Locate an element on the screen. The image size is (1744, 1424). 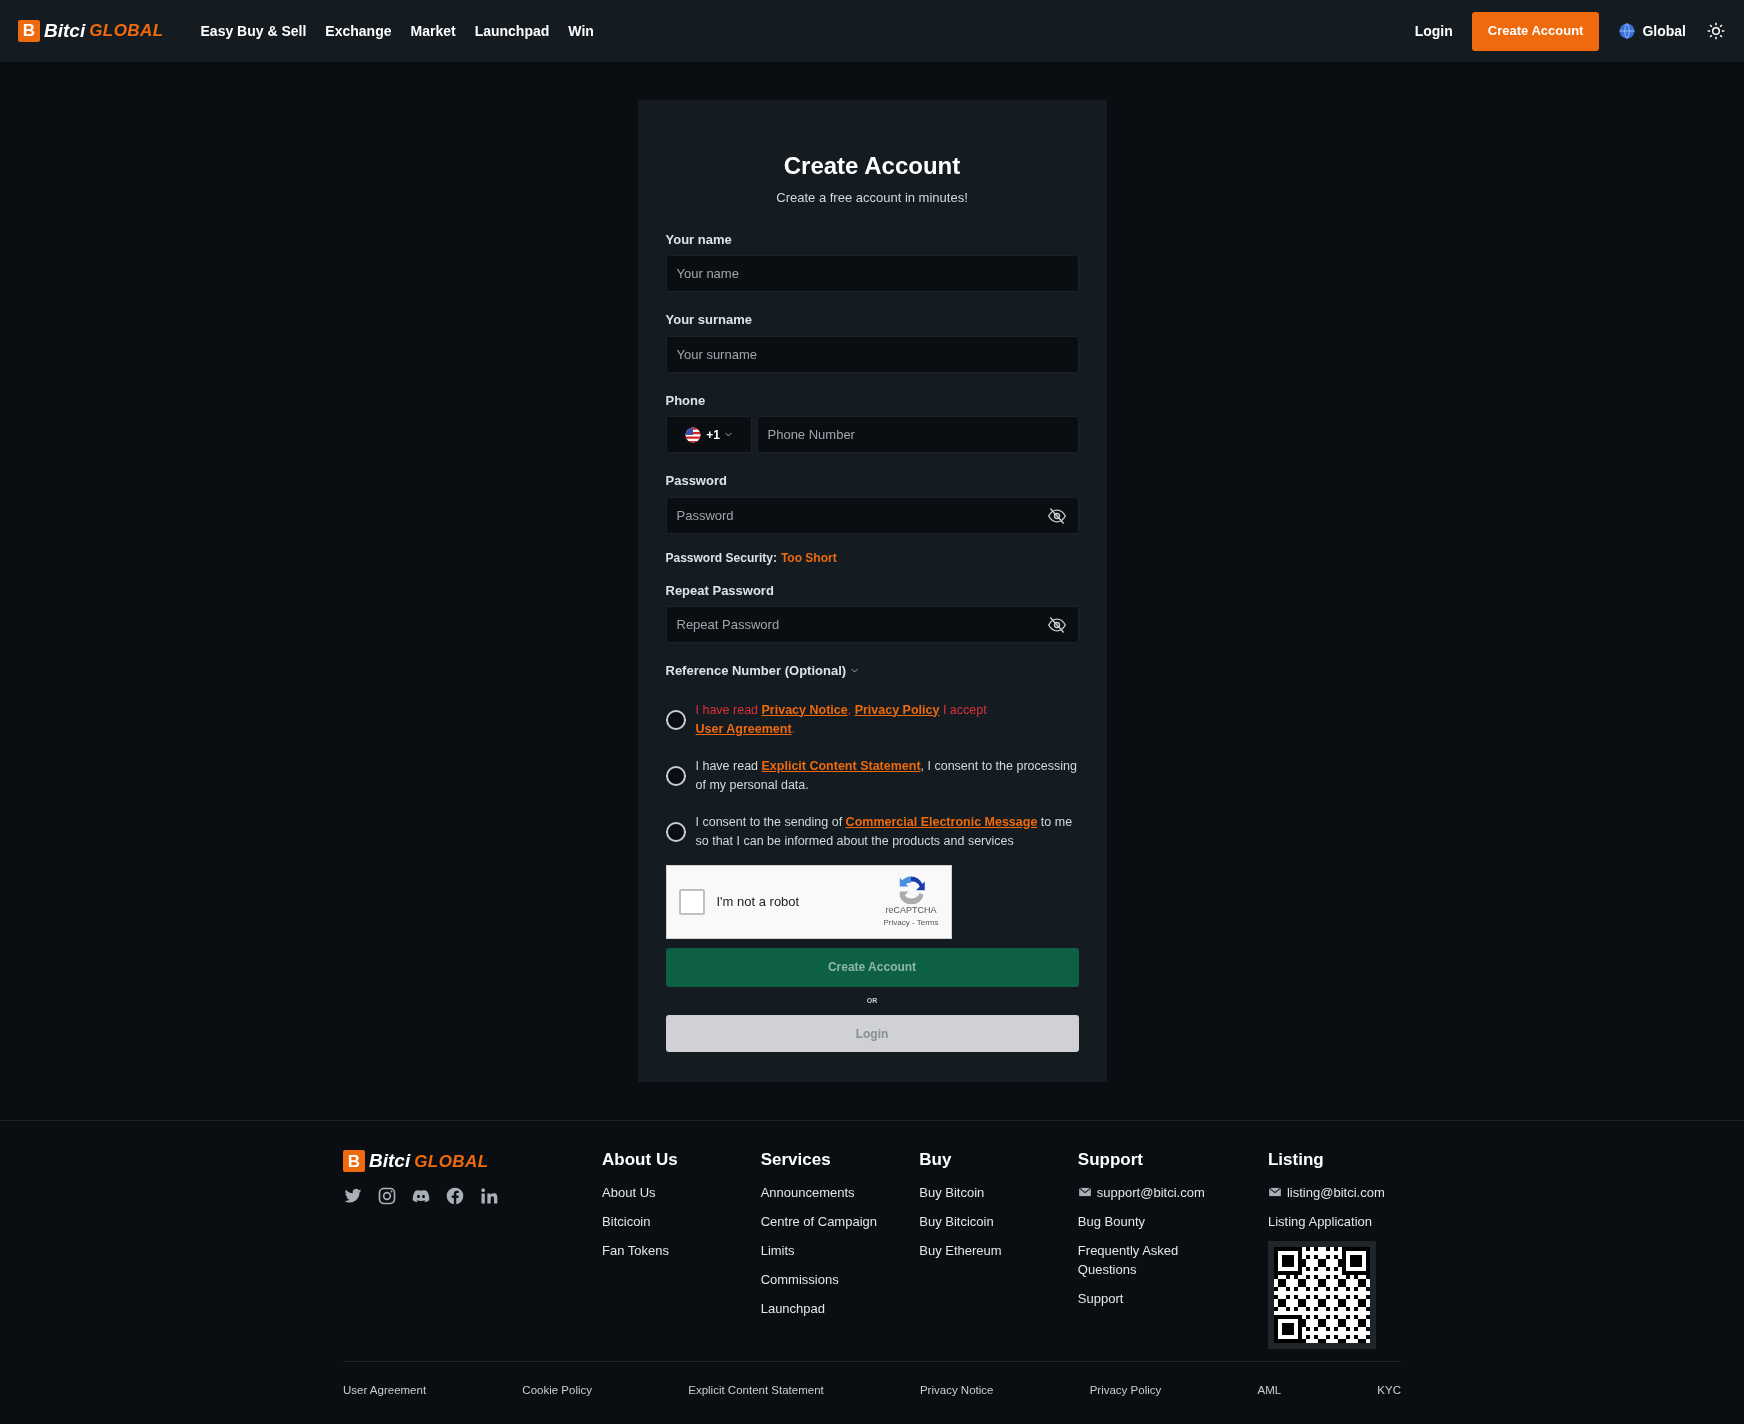
facebook-icon is located at coordinates (455, 1195).